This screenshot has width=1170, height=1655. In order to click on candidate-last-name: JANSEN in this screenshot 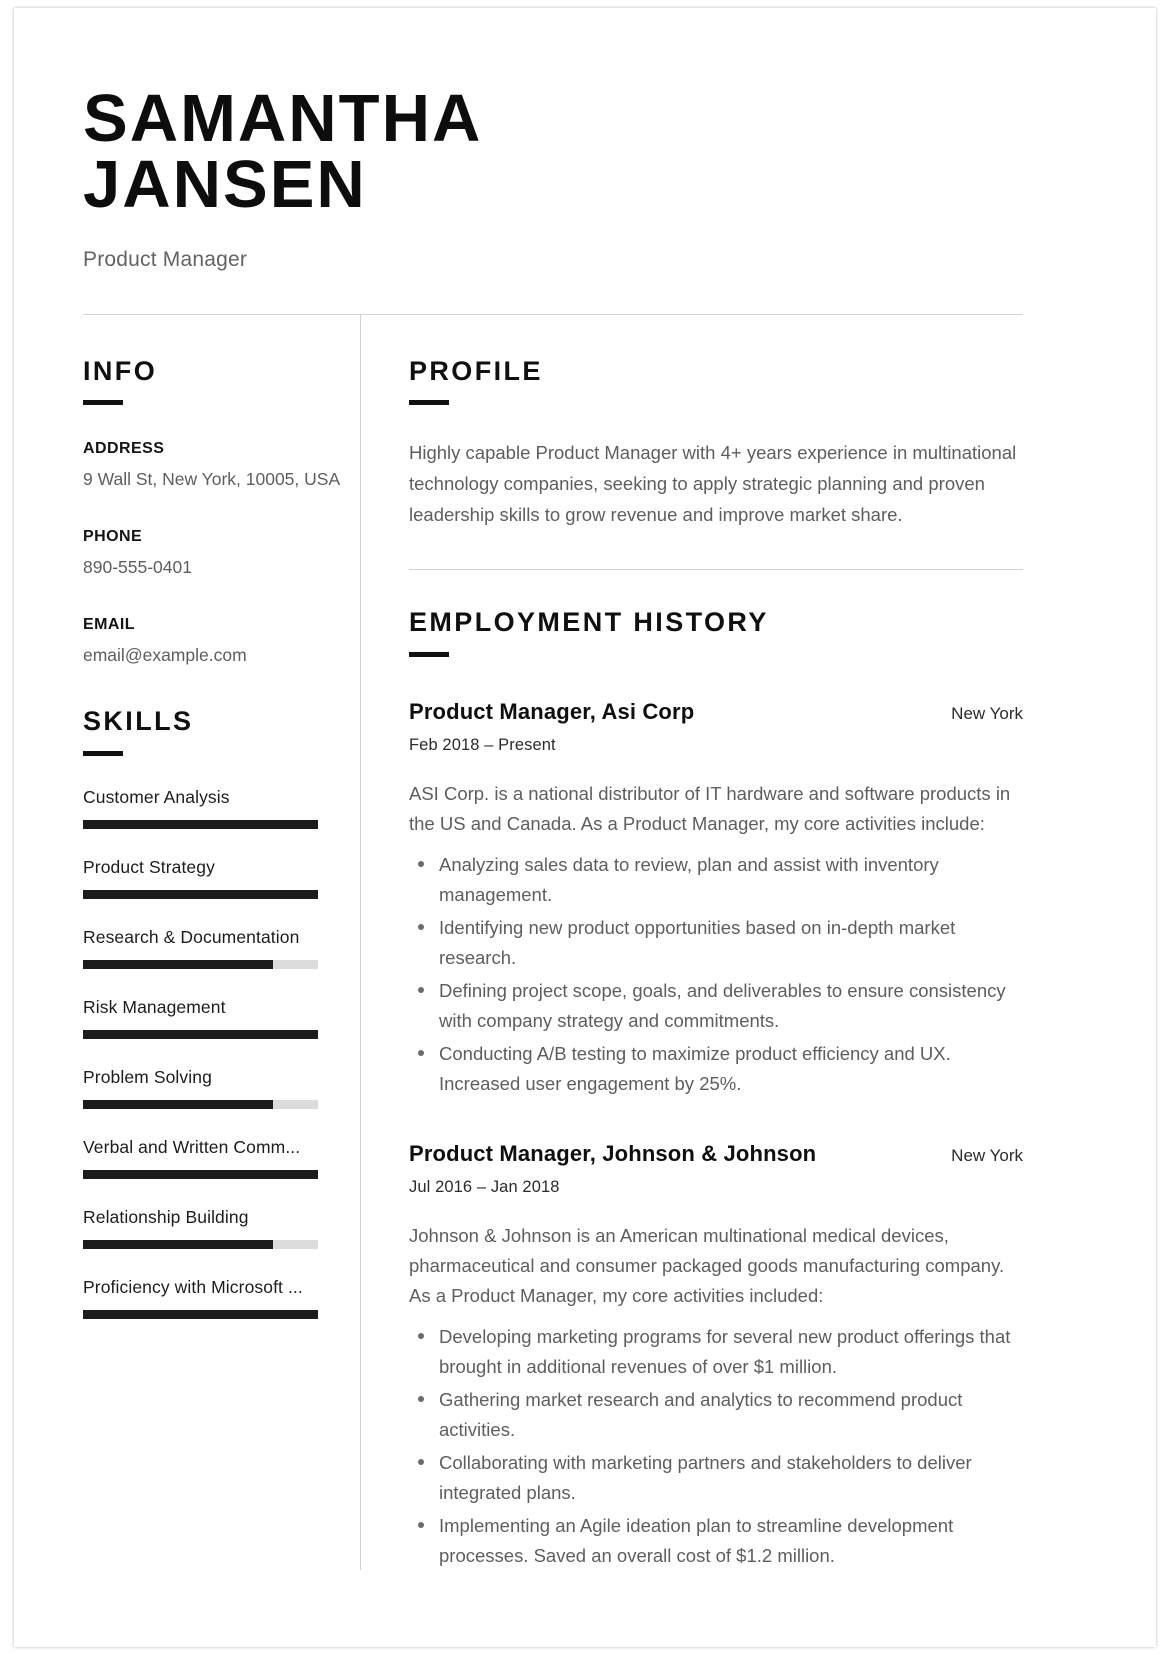, I will do `click(225, 185)`.